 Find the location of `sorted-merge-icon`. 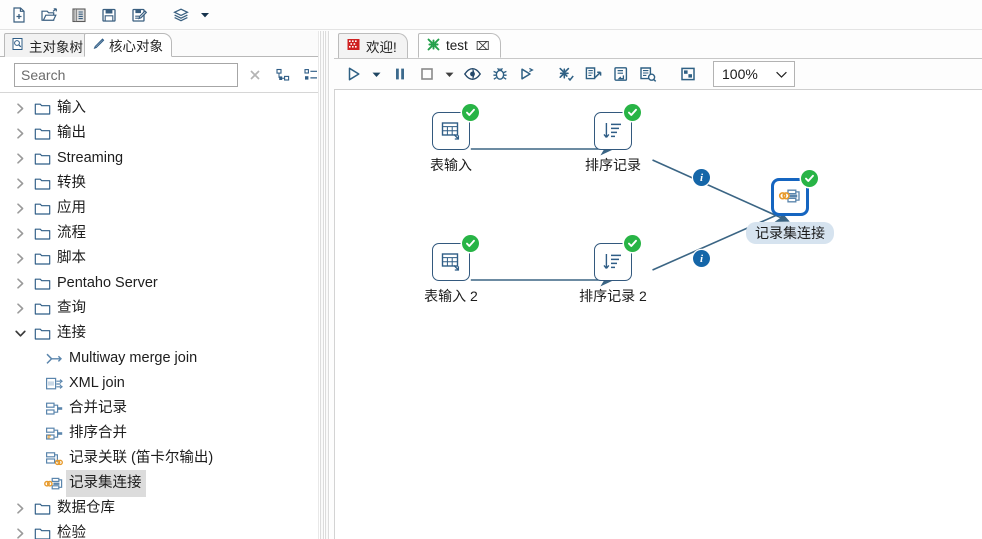

sorted-merge-icon is located at coordinates (54, 433).